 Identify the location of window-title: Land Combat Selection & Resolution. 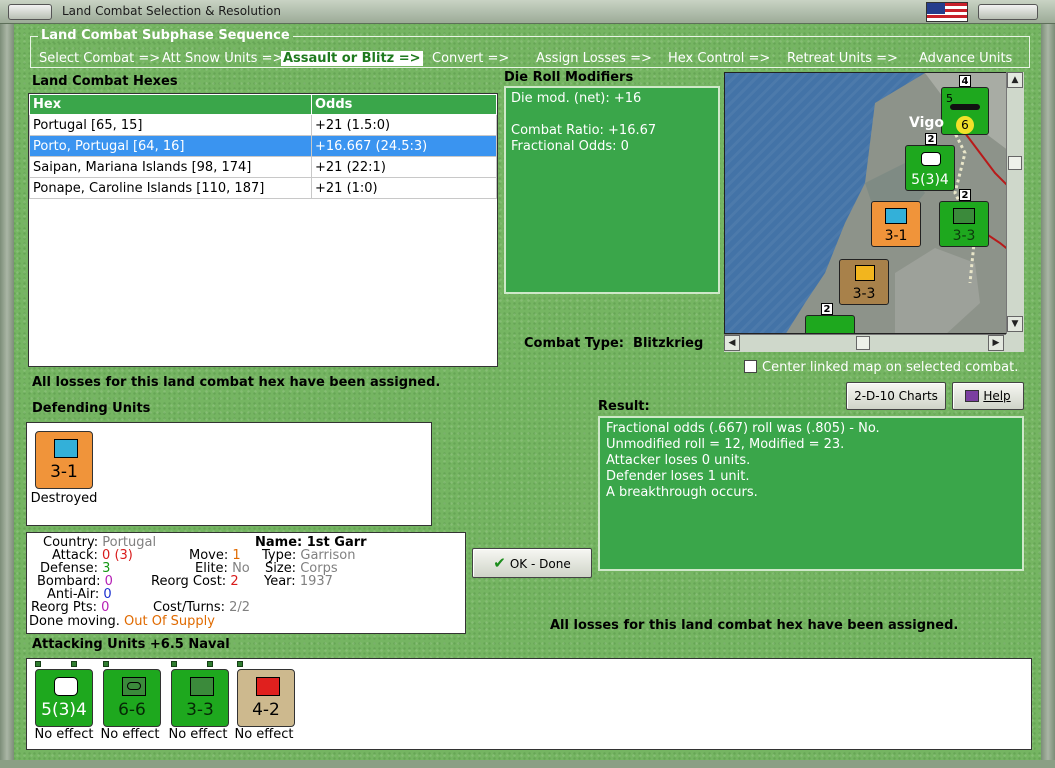
(171, 11).